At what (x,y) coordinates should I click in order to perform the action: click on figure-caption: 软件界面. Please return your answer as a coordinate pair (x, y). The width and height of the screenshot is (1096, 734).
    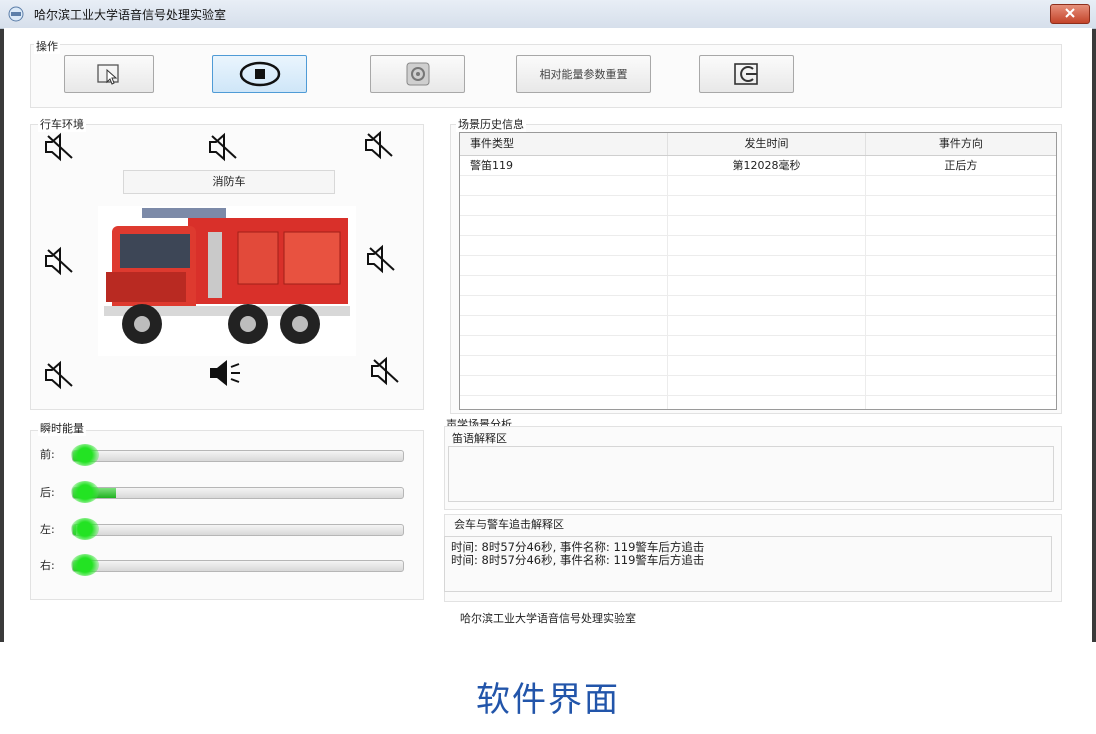
    Looking at the image, I should click on (548, 700).